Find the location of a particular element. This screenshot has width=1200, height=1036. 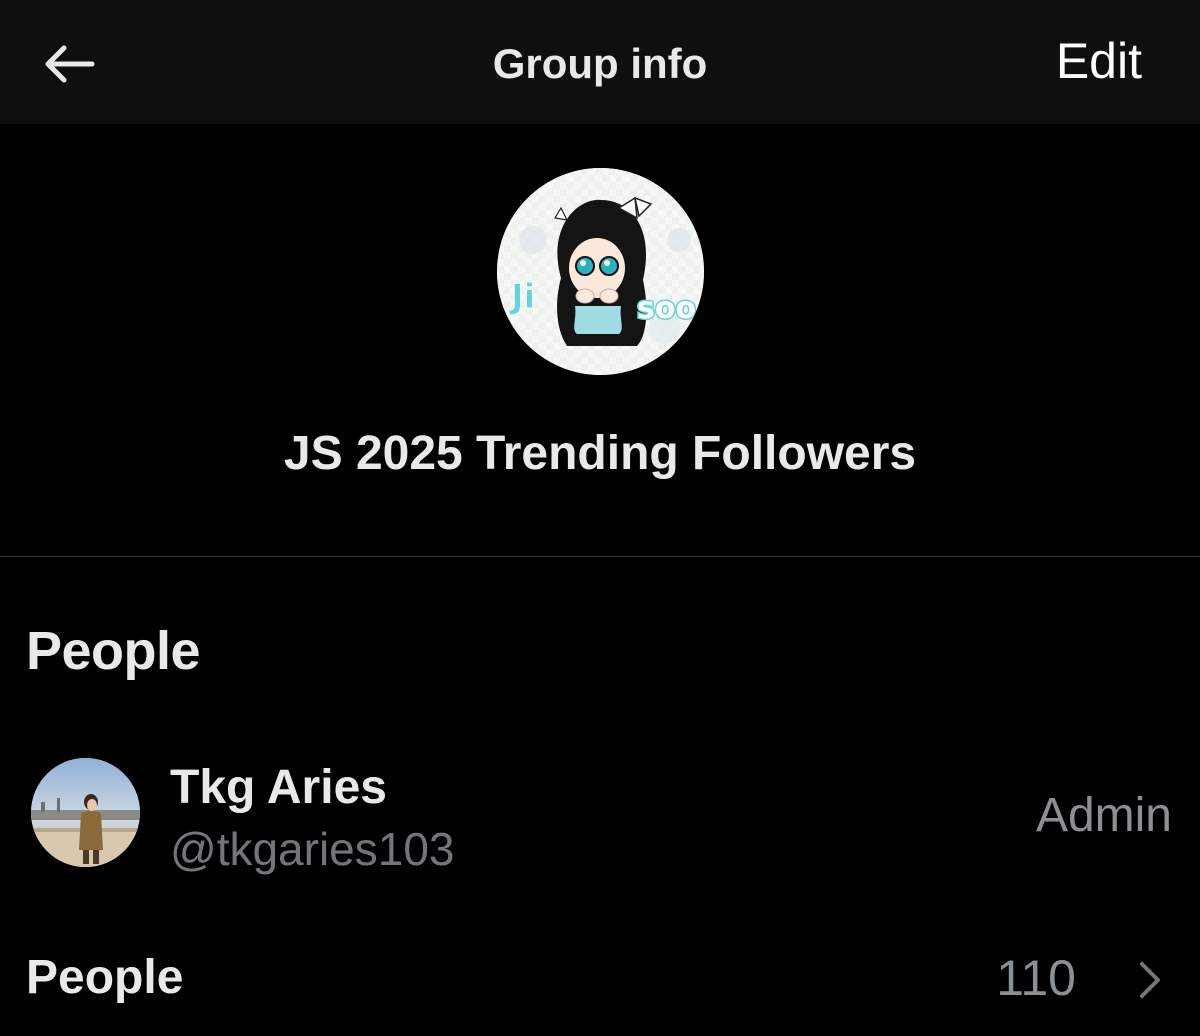

top-bar: Group info Edit is located at coordinates (600, 62).